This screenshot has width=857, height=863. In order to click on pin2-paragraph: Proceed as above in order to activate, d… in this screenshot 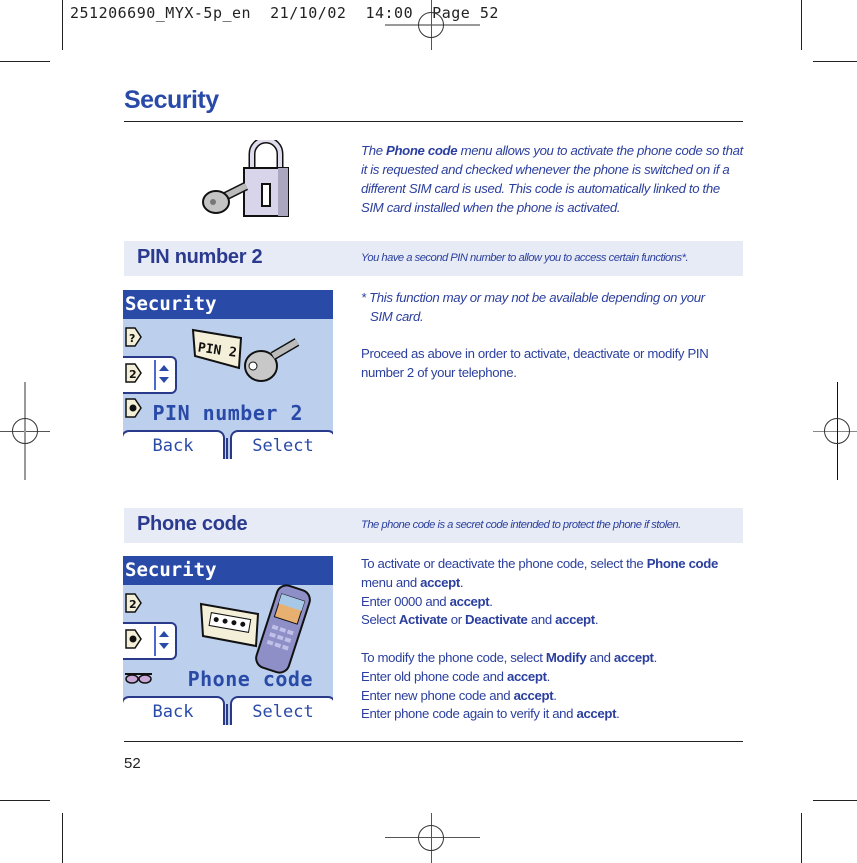, I will do `click(535, 363)`.